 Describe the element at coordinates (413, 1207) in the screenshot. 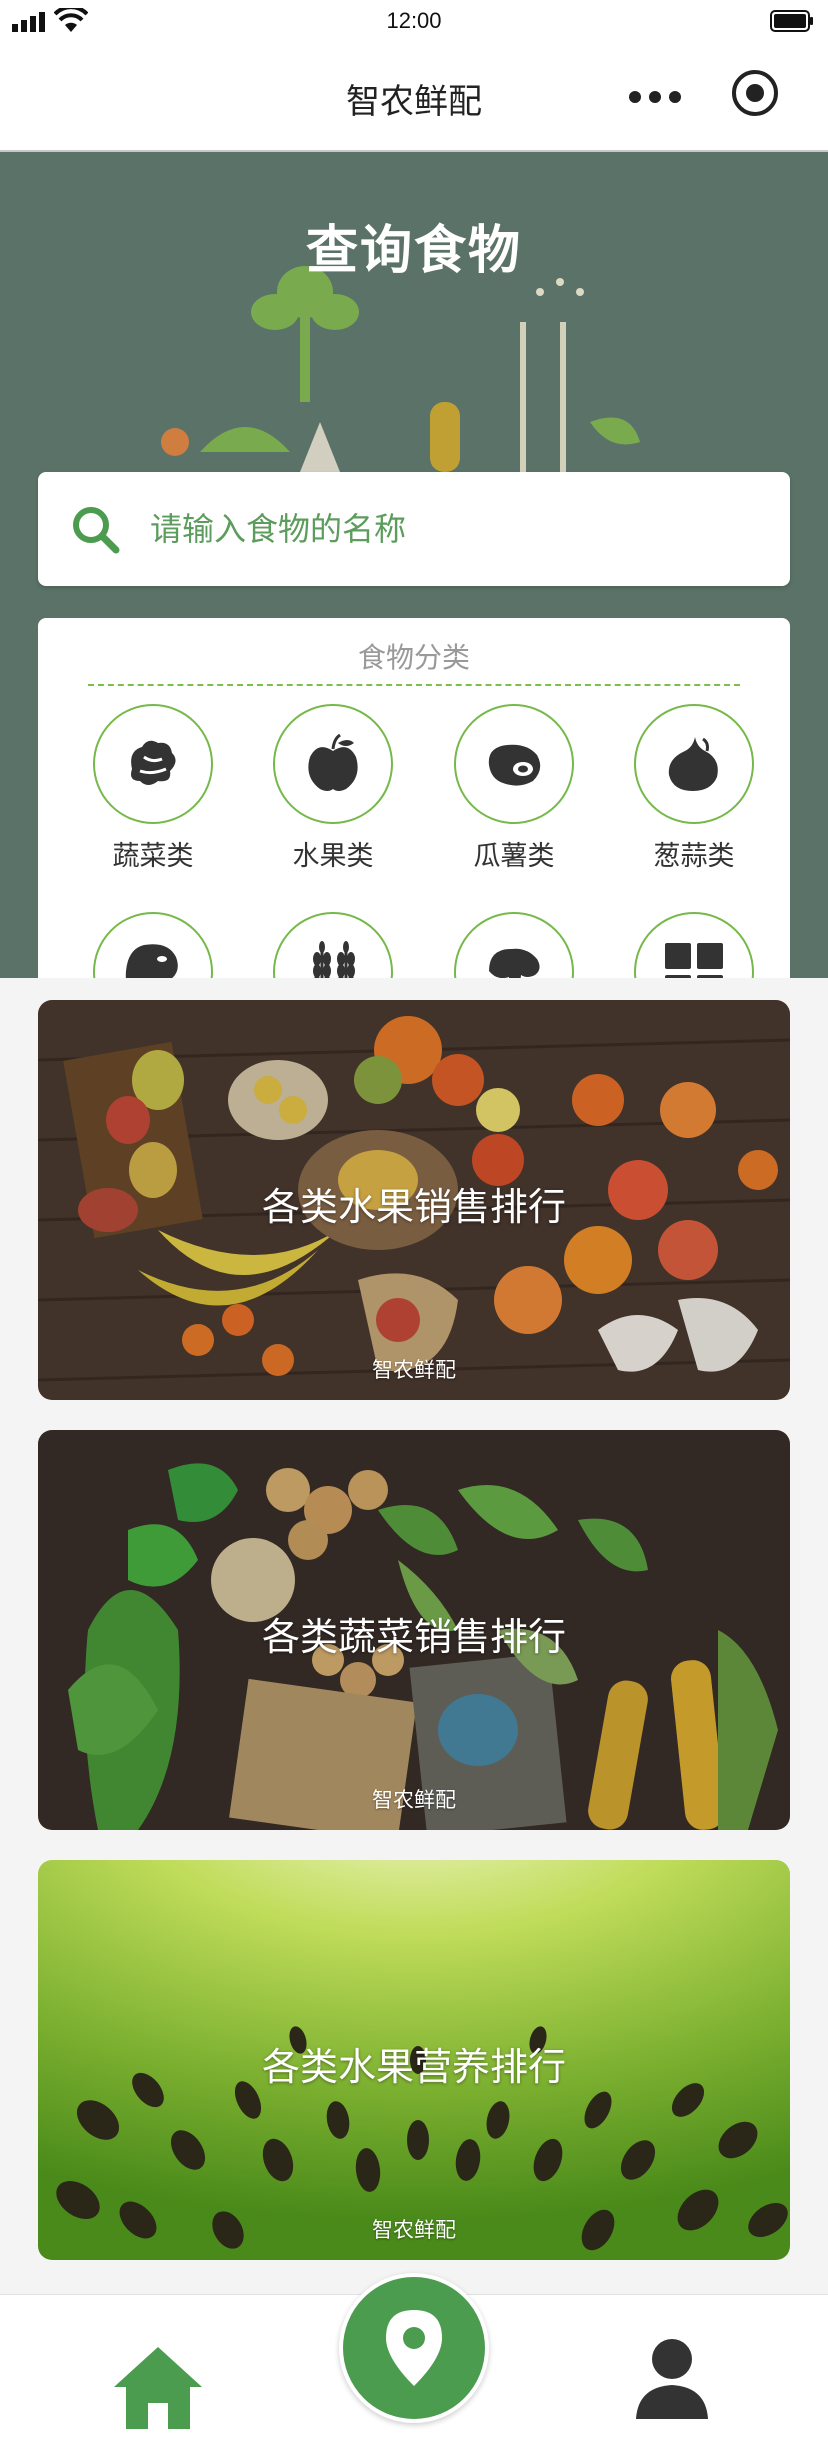

I see `banner-title: 各类水果销售排行` at that location.